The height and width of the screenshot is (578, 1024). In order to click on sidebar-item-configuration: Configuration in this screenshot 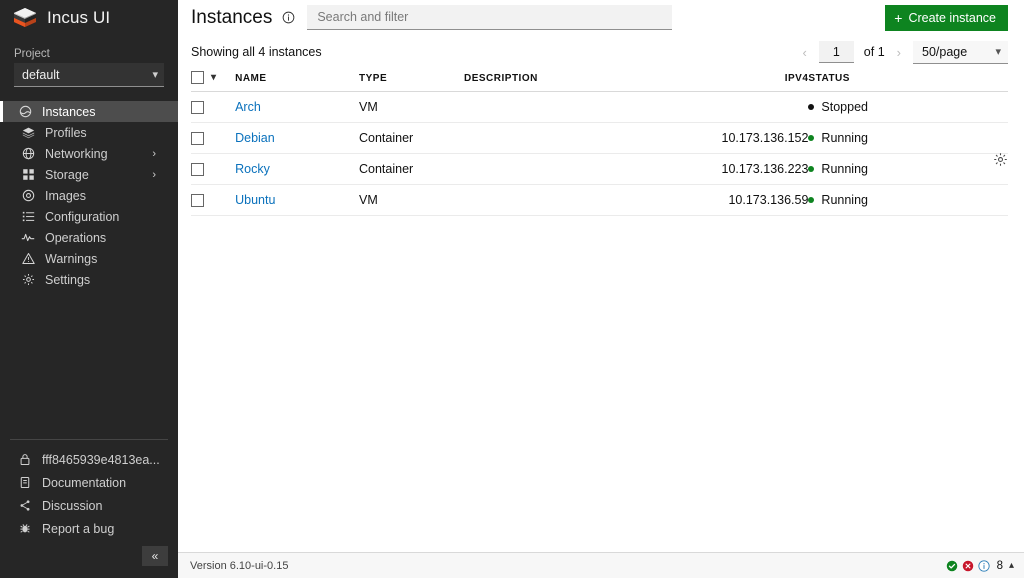, I will do `click(89, 216)`.